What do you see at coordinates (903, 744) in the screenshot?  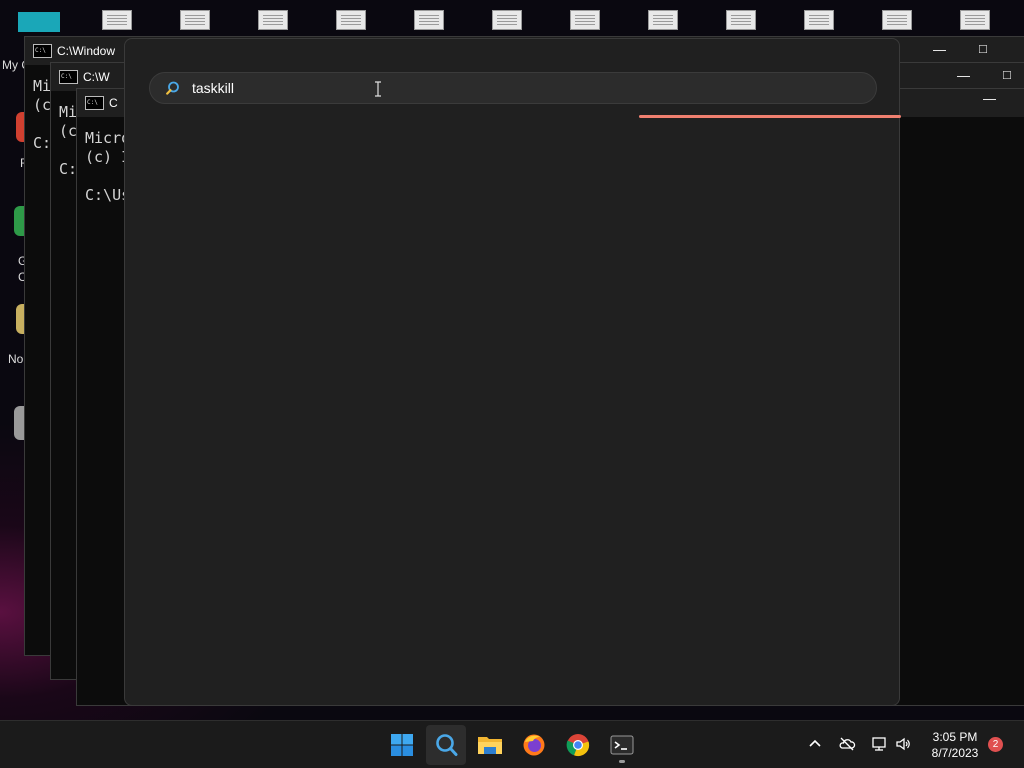 I see `volume-icon` at bounding box center [903, 744].